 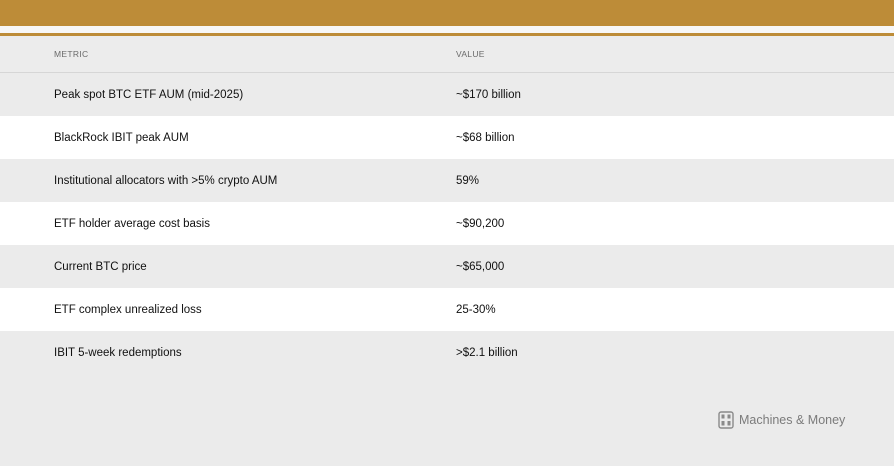 I want to click on metric-cell: BlackRock IBIT peak AUM, so click(x=121, y=137).